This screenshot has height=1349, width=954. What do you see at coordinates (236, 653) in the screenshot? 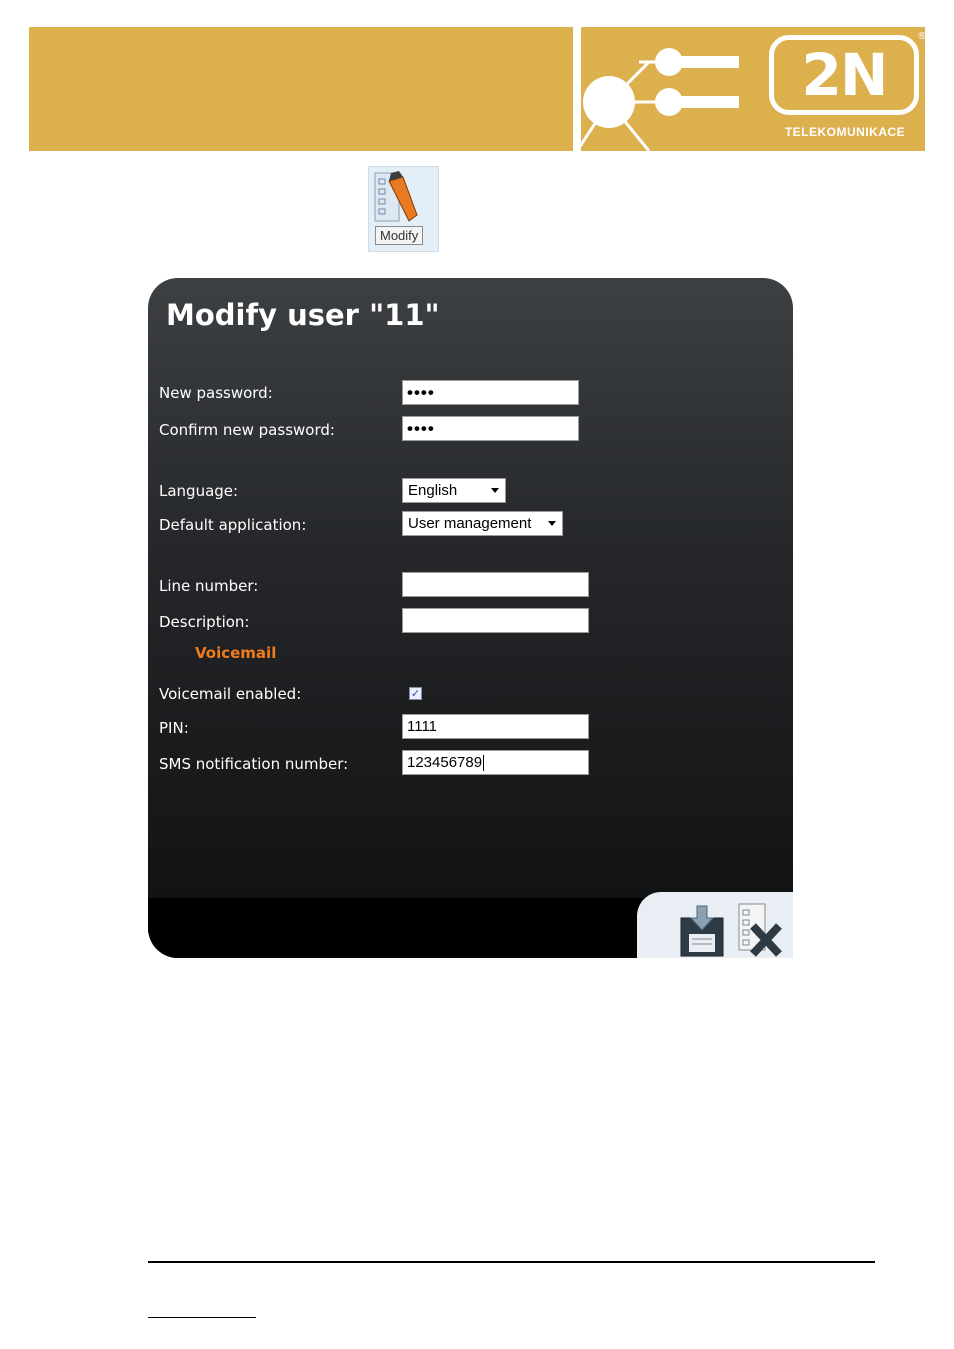
I see `voicemail-section-heading: Voicemail` at bounding box center [236, 653].